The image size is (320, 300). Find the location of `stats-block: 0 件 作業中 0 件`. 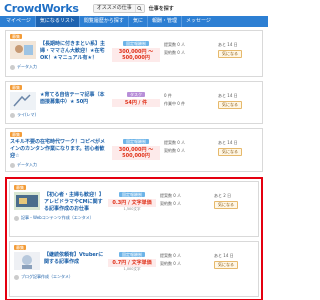

stats-block: 0 件 作業中 0 件 is located at coordinates (191, 100).